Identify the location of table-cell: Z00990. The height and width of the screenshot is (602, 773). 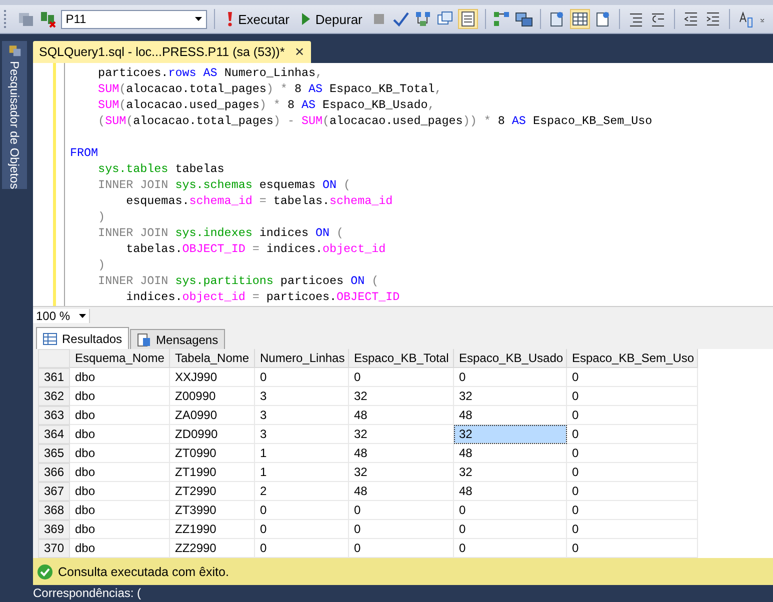
(212, 396).